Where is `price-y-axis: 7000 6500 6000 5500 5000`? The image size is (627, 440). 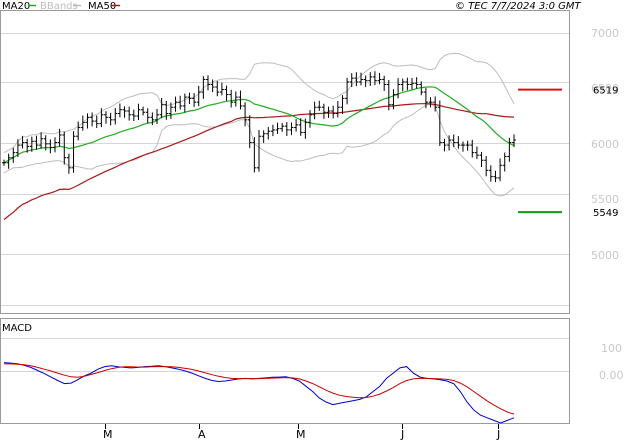
price-y-axis: 7000 6500 6000 5500 5000 is located at coordinates (605, 144).